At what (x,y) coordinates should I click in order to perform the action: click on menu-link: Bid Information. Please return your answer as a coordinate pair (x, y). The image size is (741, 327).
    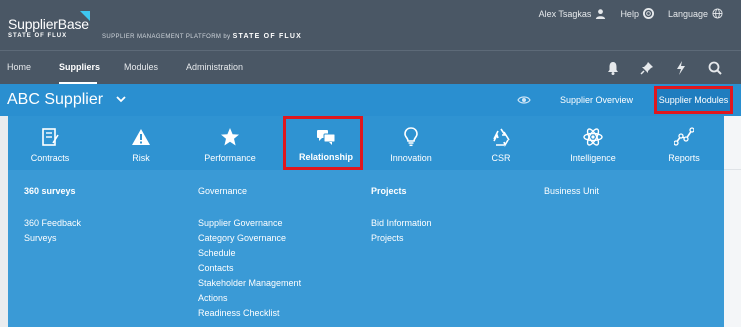
    Looking at the image, I should click on (401, 223).